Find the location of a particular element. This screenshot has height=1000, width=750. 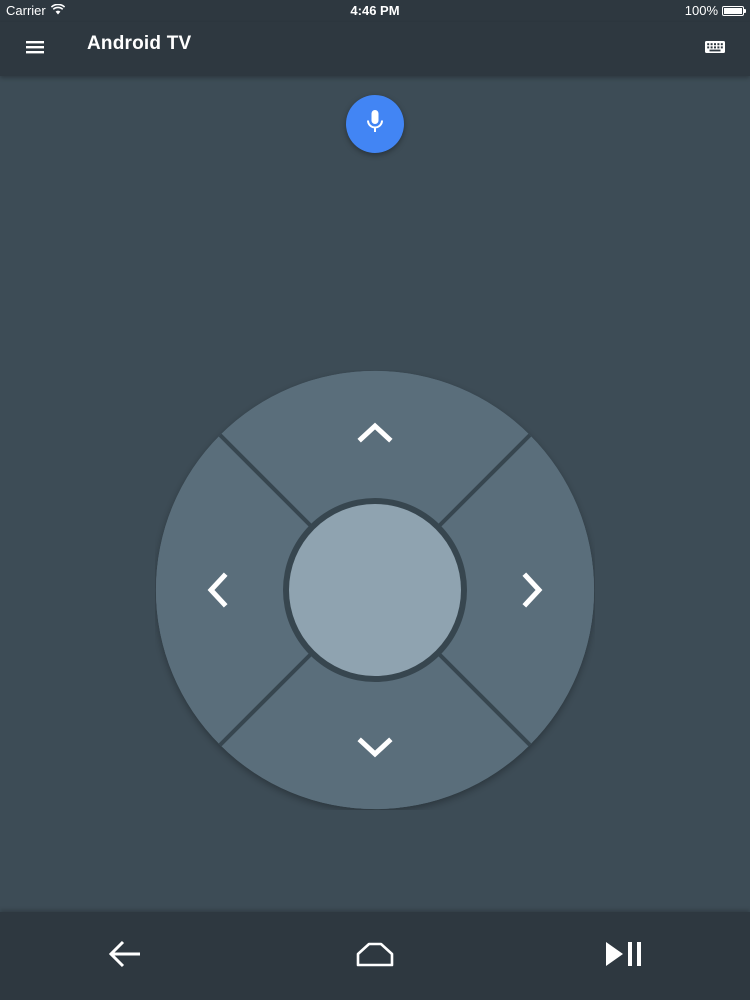

play-pause-icon is located at coordinates (625, 956).